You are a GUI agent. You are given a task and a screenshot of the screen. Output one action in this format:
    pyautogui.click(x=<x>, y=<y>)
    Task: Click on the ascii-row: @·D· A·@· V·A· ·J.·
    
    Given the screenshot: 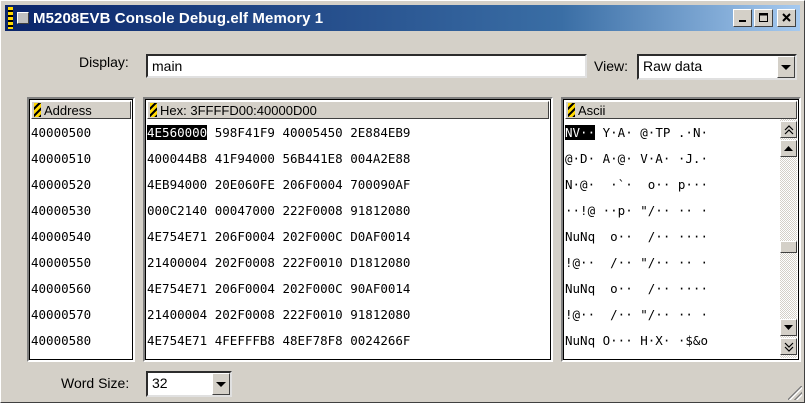 What is the action you would take?
    pyautogui.click(x=636, y=159)
    